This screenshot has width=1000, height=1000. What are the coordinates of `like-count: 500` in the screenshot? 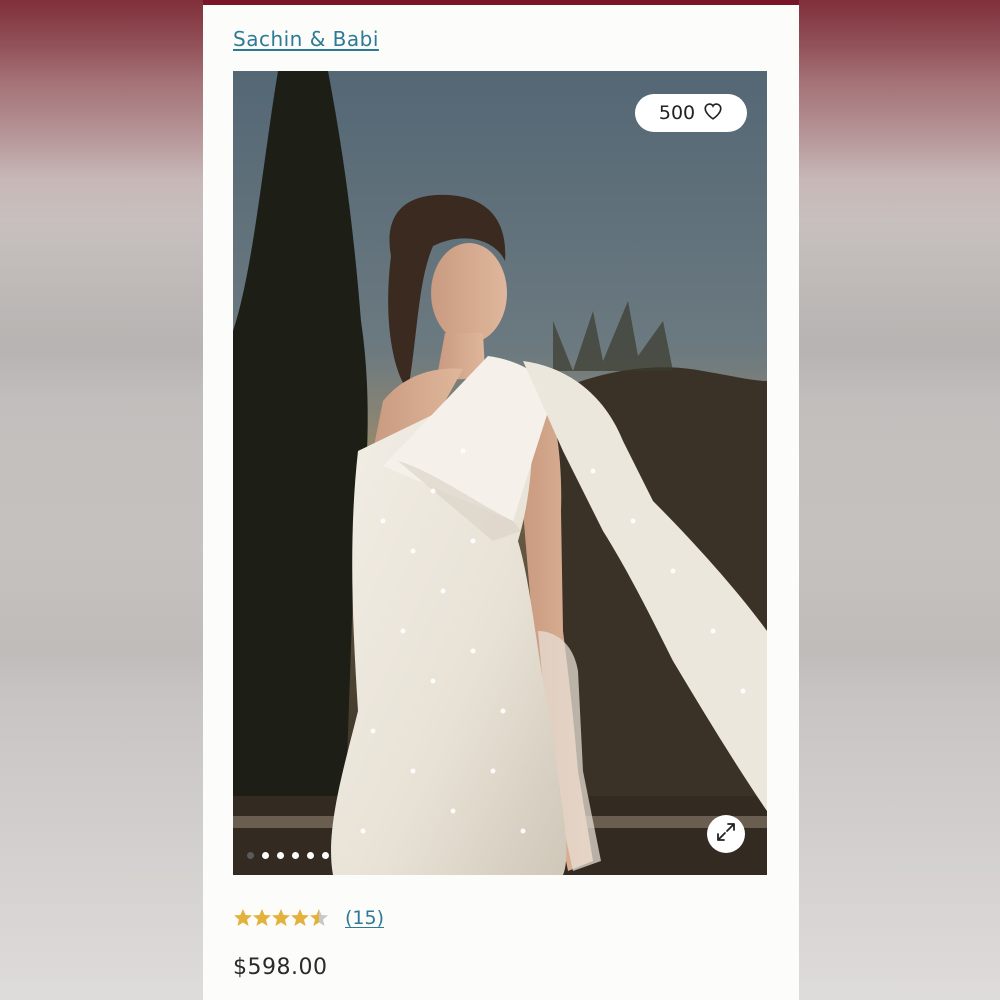 It's located at (677, 113).